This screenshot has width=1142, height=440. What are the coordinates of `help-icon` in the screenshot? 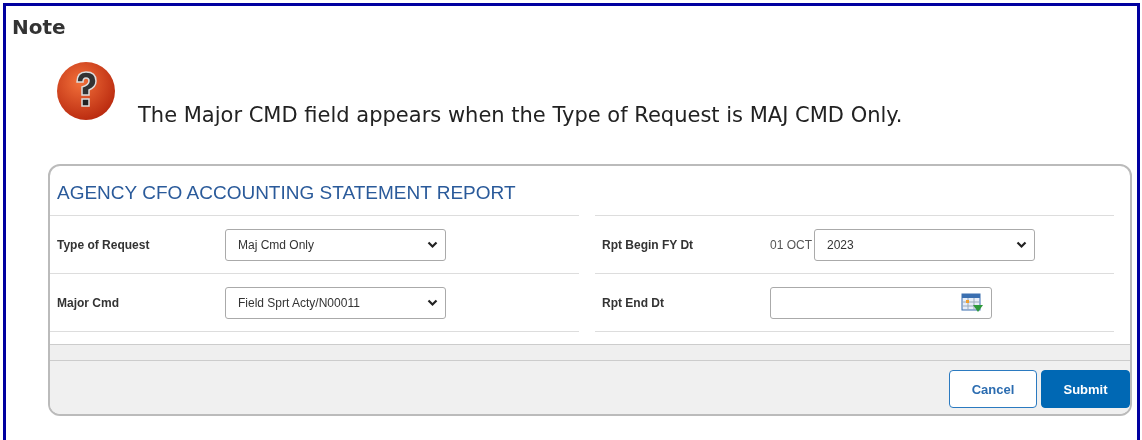 It's located at (86, 91).